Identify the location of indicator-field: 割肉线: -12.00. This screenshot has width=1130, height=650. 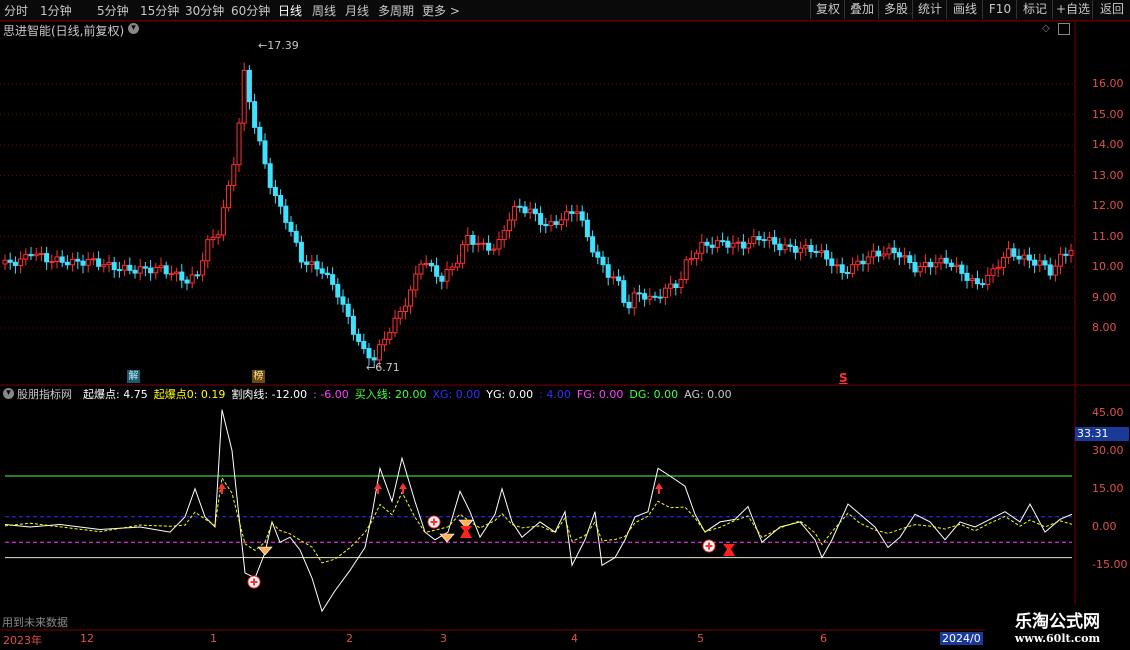
(269, 394).